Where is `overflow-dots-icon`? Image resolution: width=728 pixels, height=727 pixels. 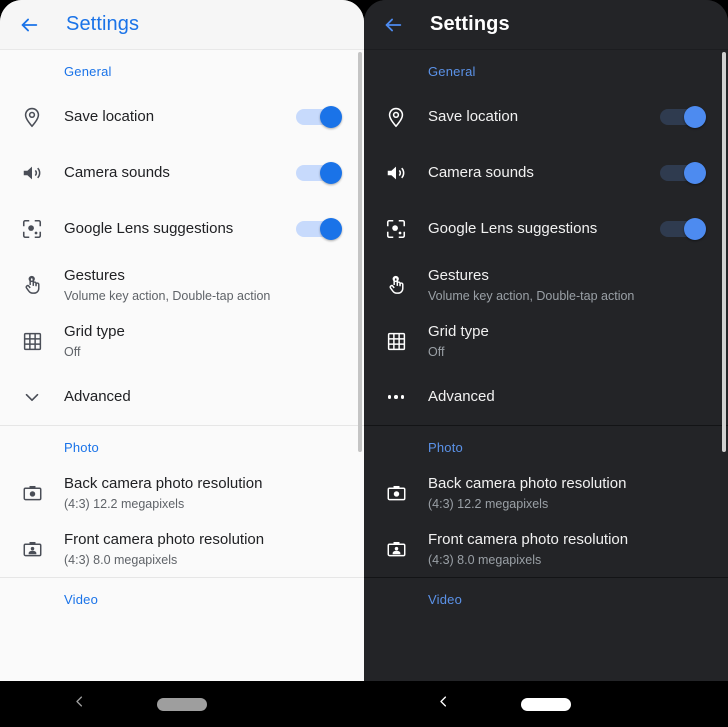 overflow-dots-icon is located at coordinates (396, 397).